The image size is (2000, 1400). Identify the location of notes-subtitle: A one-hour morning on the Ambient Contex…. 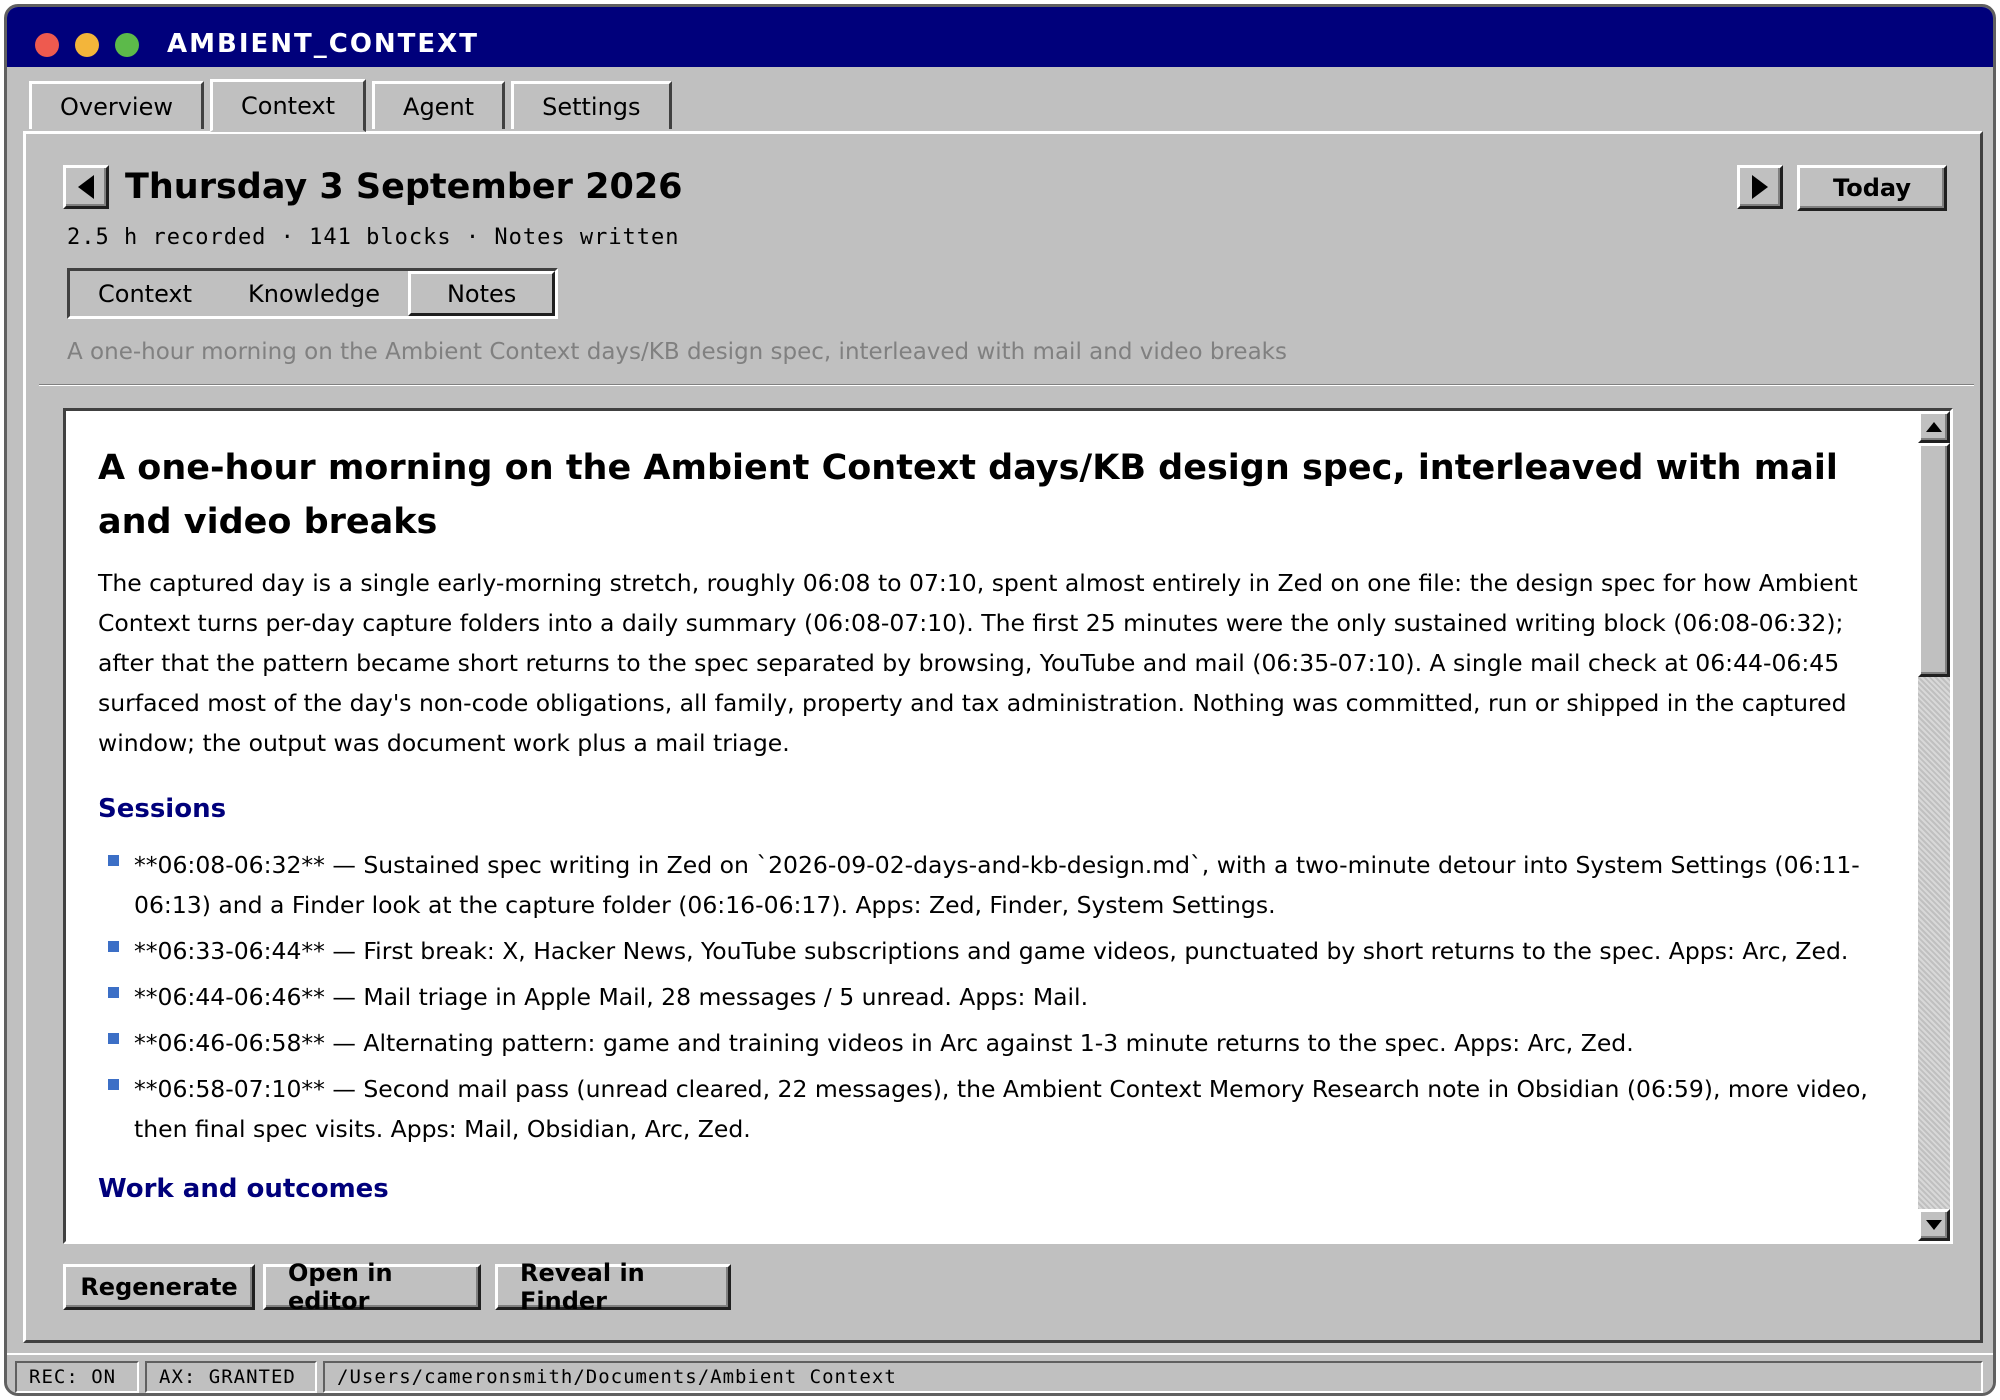
(677, 352).